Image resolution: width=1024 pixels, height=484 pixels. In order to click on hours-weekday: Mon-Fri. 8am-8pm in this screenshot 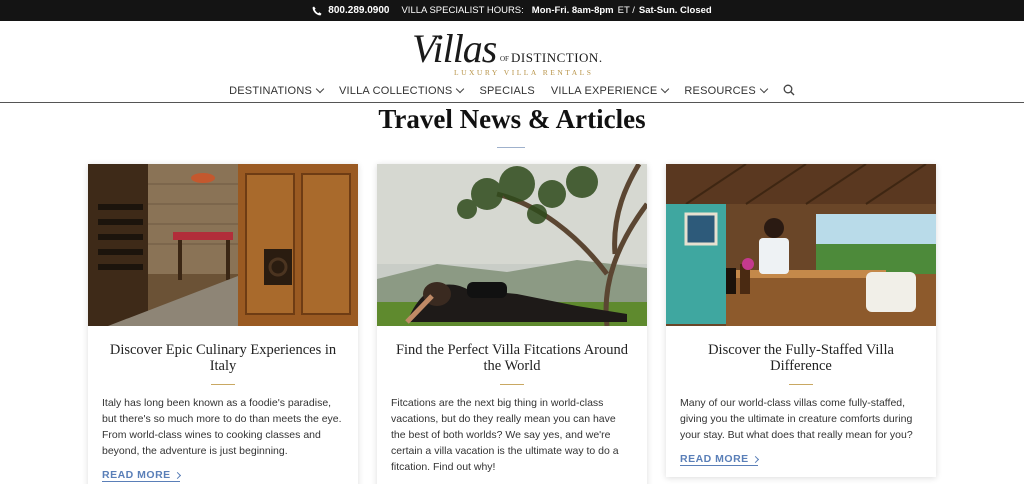, I will do `click(572, 10)`.